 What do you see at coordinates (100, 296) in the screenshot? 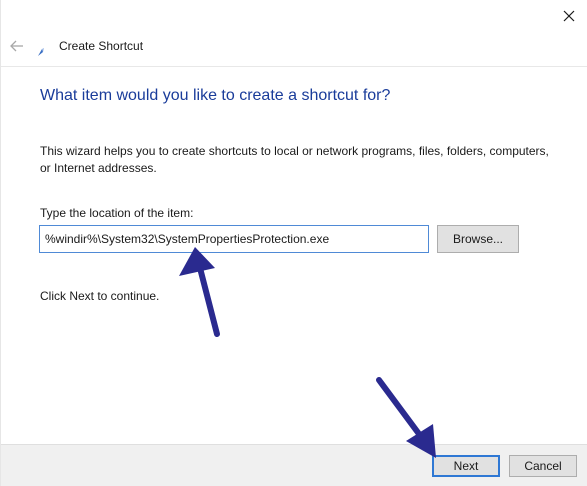
I see `continue-instruction: Click Next to continue.` at bounding box center [100, 296].